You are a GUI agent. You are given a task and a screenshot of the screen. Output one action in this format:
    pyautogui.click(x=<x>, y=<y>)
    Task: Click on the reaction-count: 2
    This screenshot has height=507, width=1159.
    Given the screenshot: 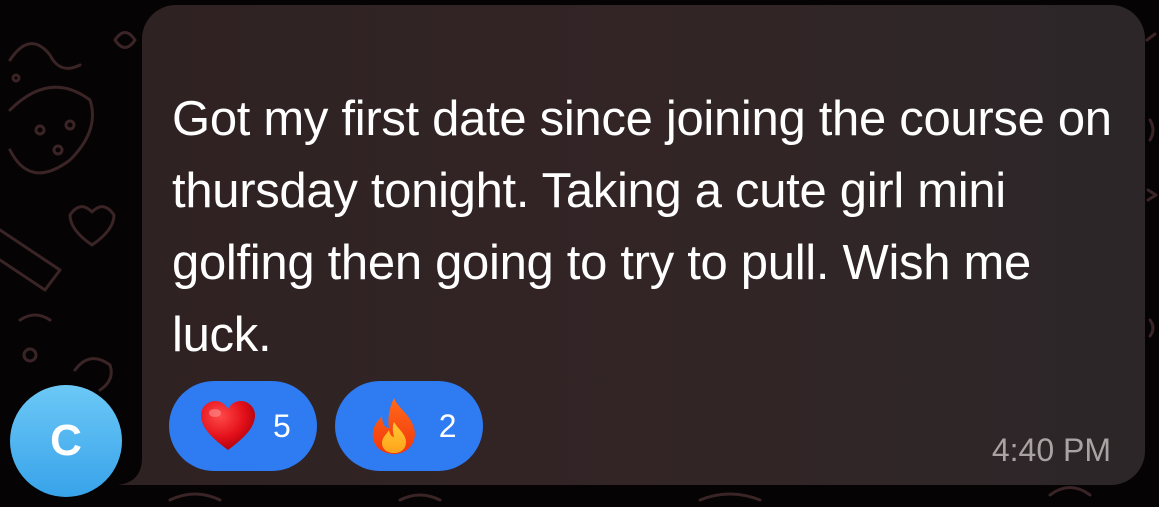 What is the action you would take?
    pyautogui.click(x=447, y=426)
    